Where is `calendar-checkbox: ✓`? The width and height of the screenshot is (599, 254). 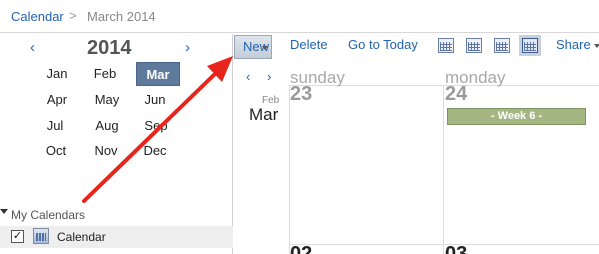
calendar-checkbox: ✓ is located at coordinates (17, 236).